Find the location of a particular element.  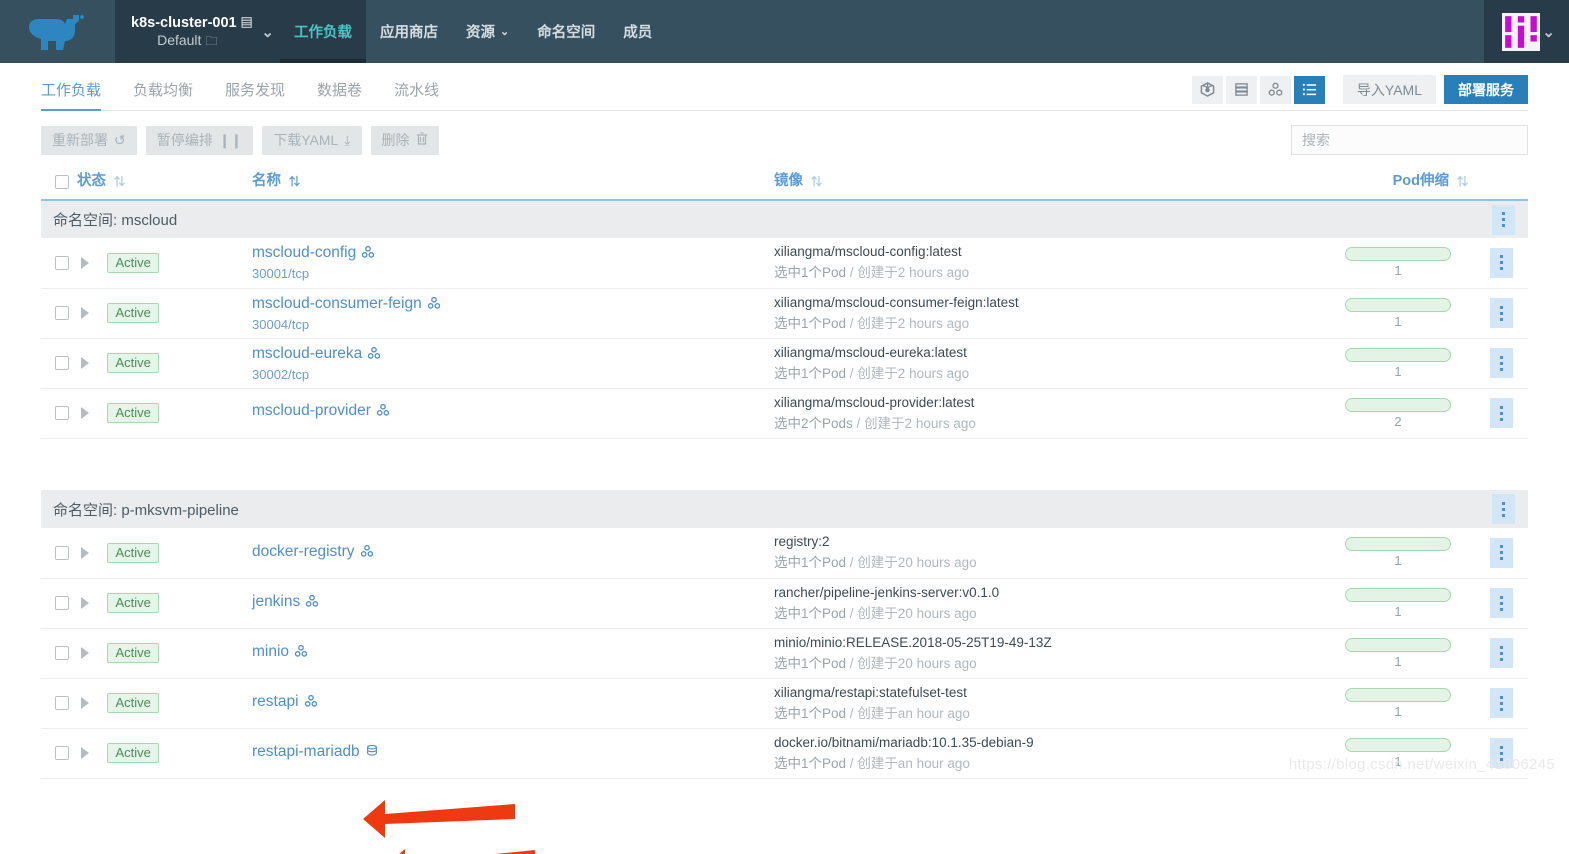

workload-link: jenkins is located at coordinates (276, 601).